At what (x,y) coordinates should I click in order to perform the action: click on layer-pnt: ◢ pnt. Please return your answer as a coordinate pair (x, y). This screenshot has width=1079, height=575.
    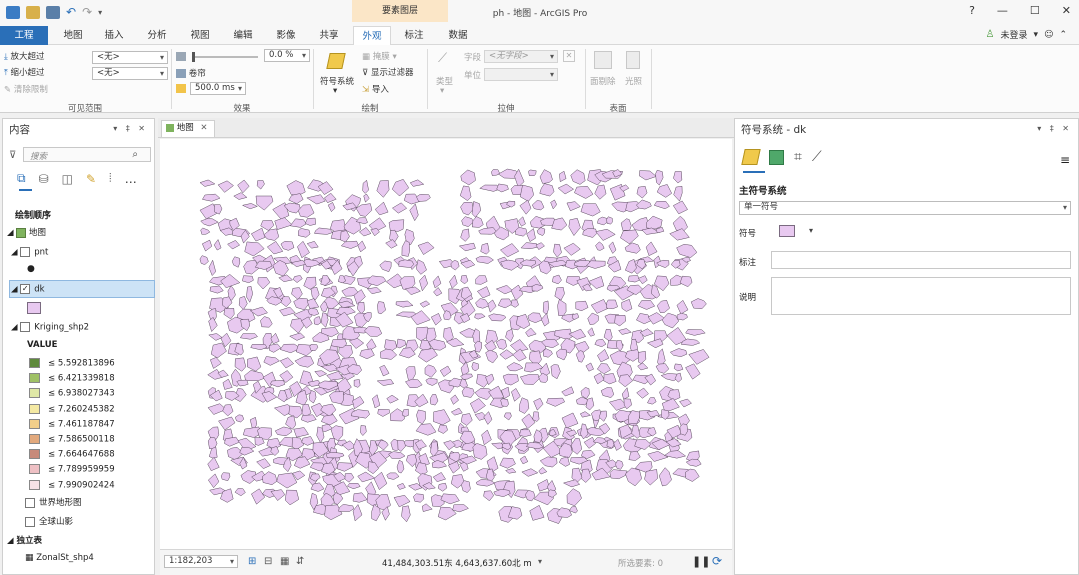
    Looking at the image, I should click on (29, 252).